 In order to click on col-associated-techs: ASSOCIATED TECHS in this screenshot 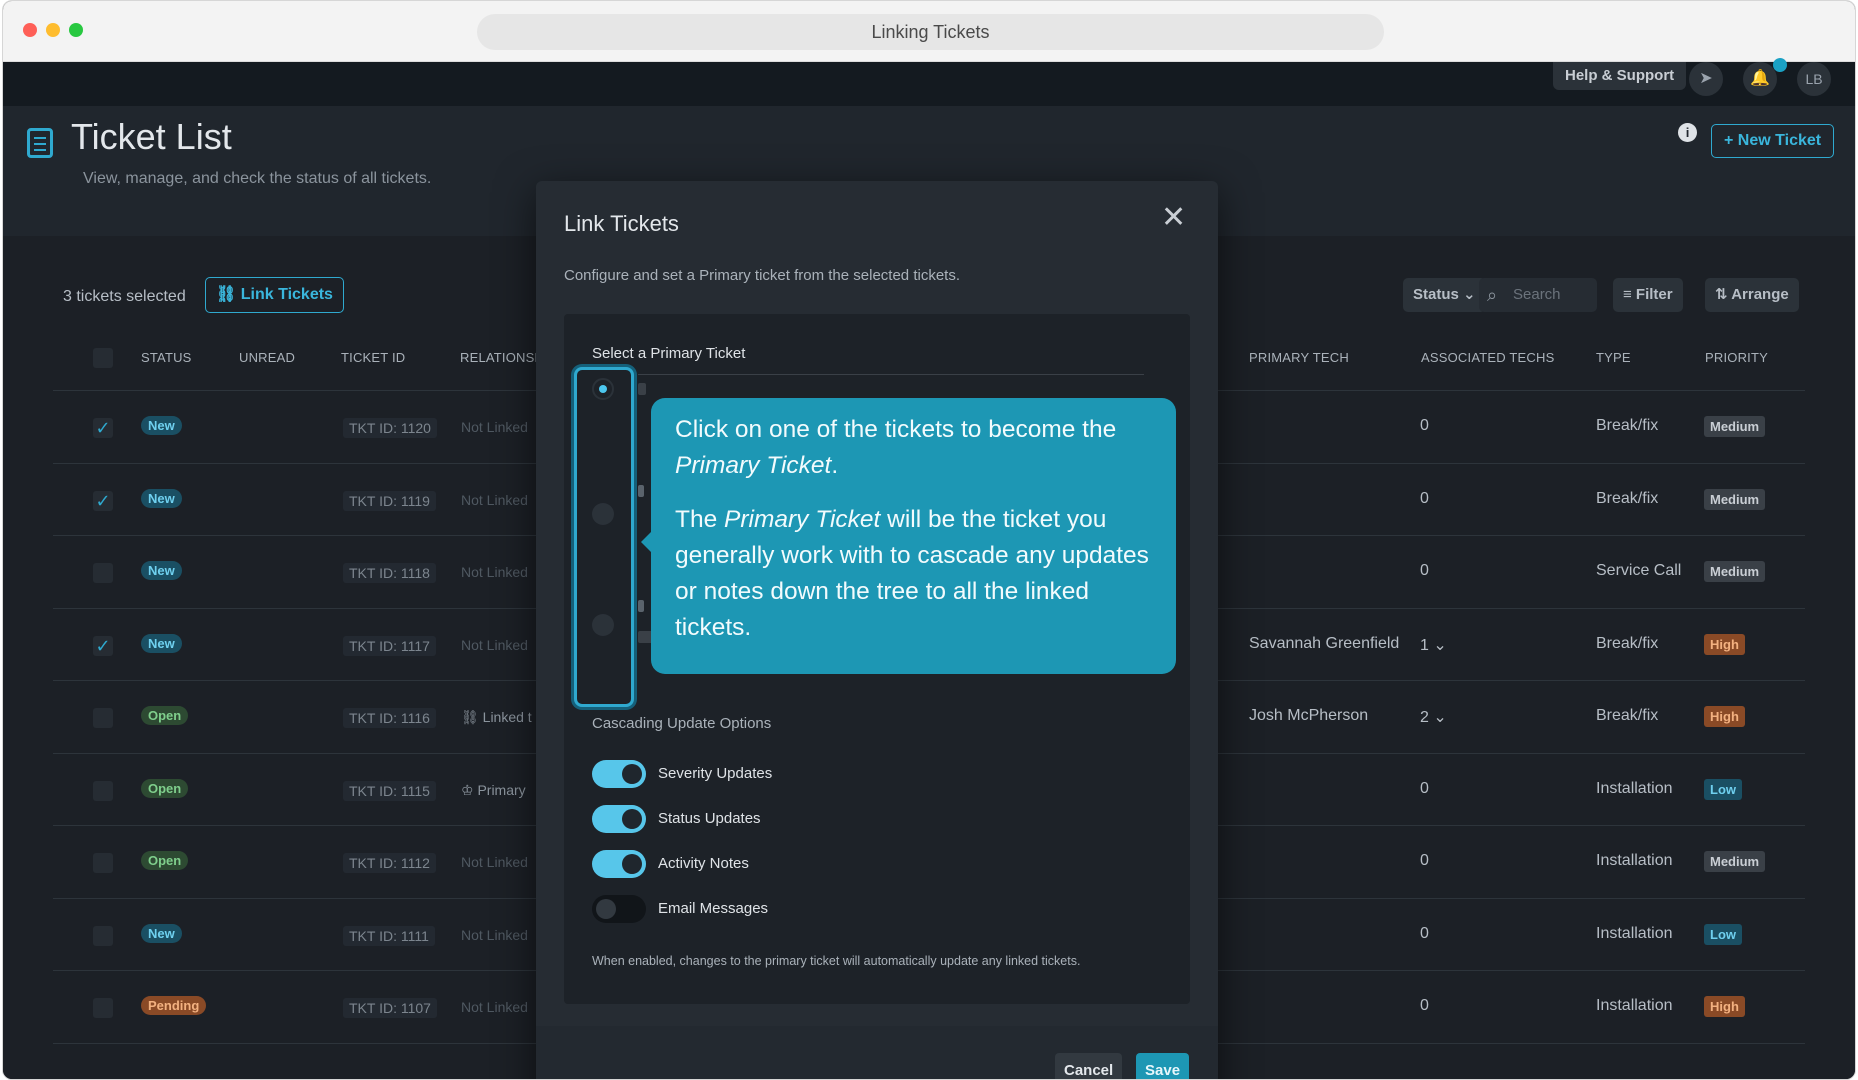, I will do `click(1487, 357)`.